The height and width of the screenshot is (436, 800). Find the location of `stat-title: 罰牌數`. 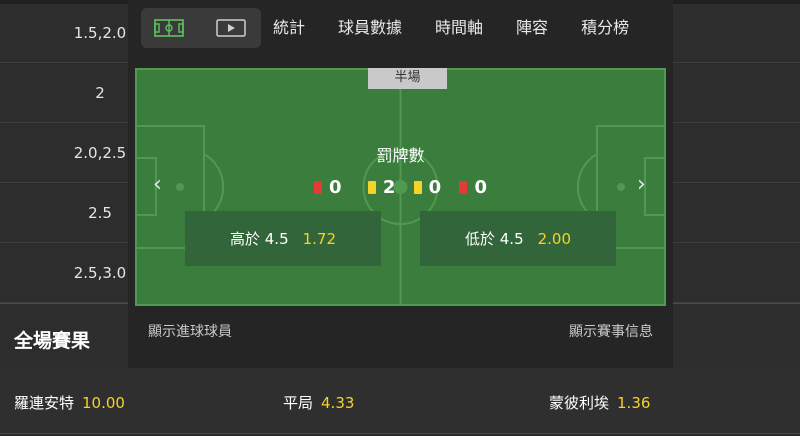

stat-title: 罰牌數 is located at coordinates (400, 155).